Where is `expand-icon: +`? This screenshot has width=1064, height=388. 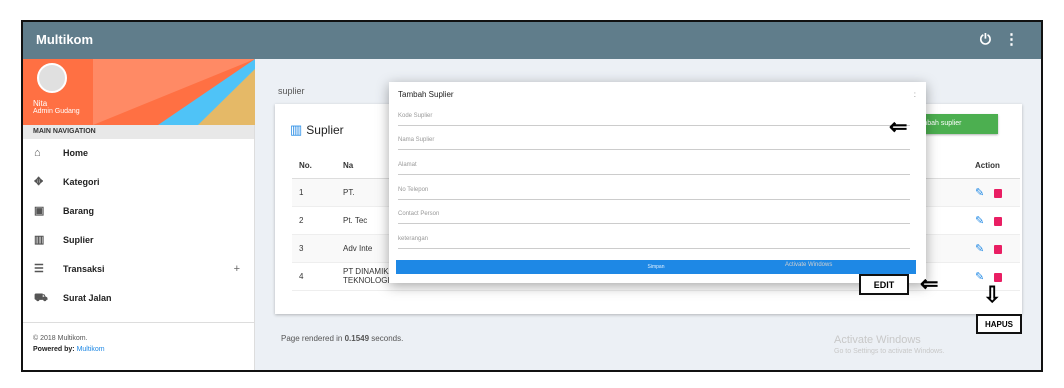 expand-icon: + is located at coordinates (237, 269).